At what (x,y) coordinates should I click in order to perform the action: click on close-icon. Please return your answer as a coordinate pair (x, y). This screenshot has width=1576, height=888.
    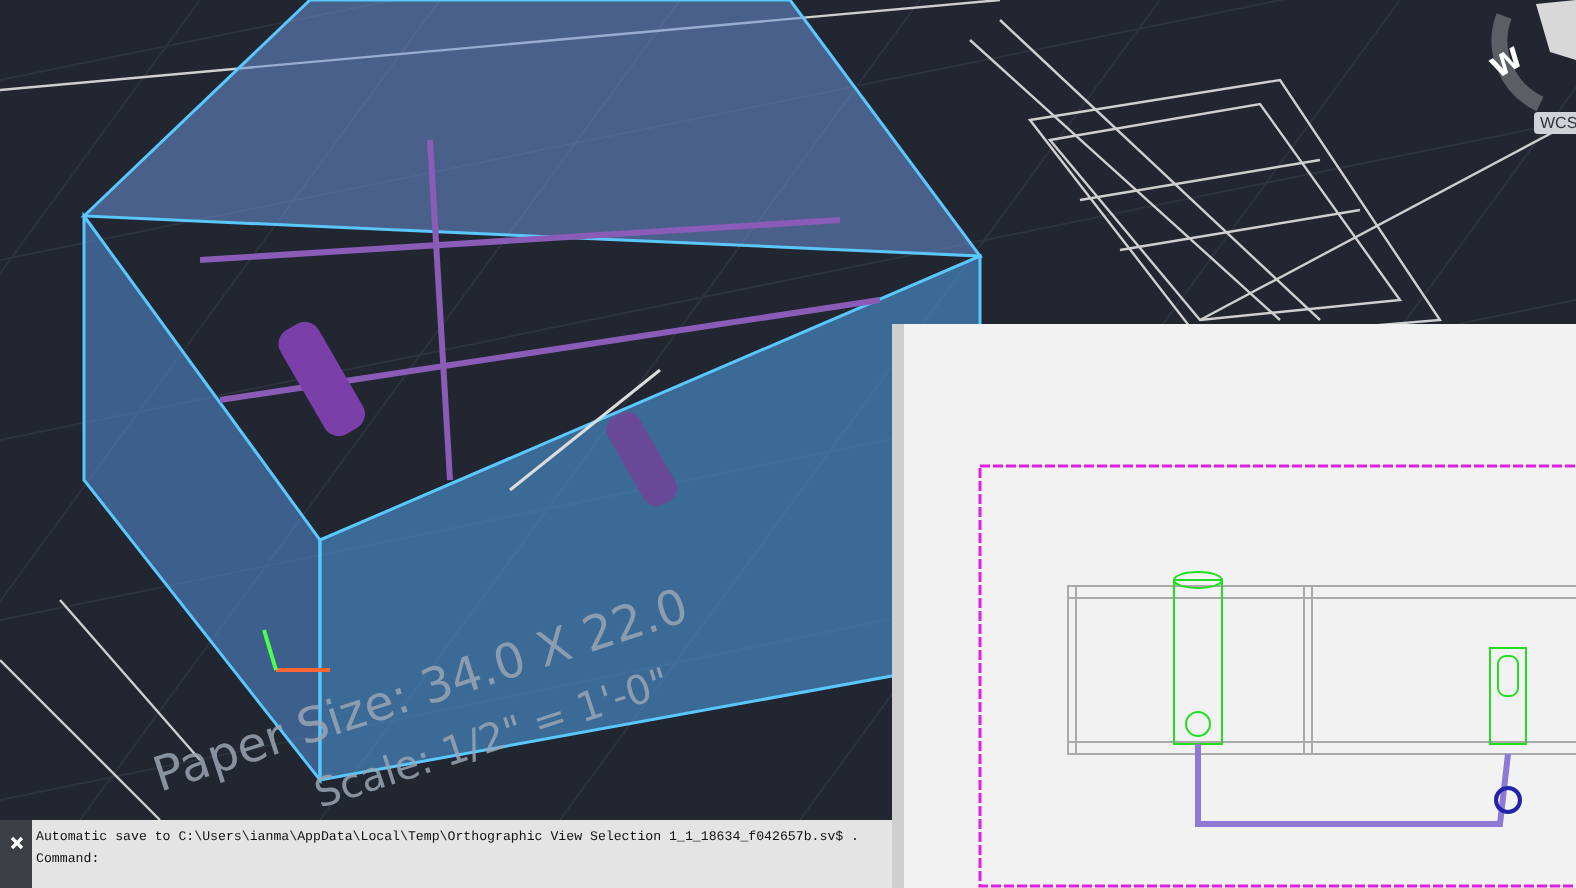
    Looking at the image, I should click on (16, 843).